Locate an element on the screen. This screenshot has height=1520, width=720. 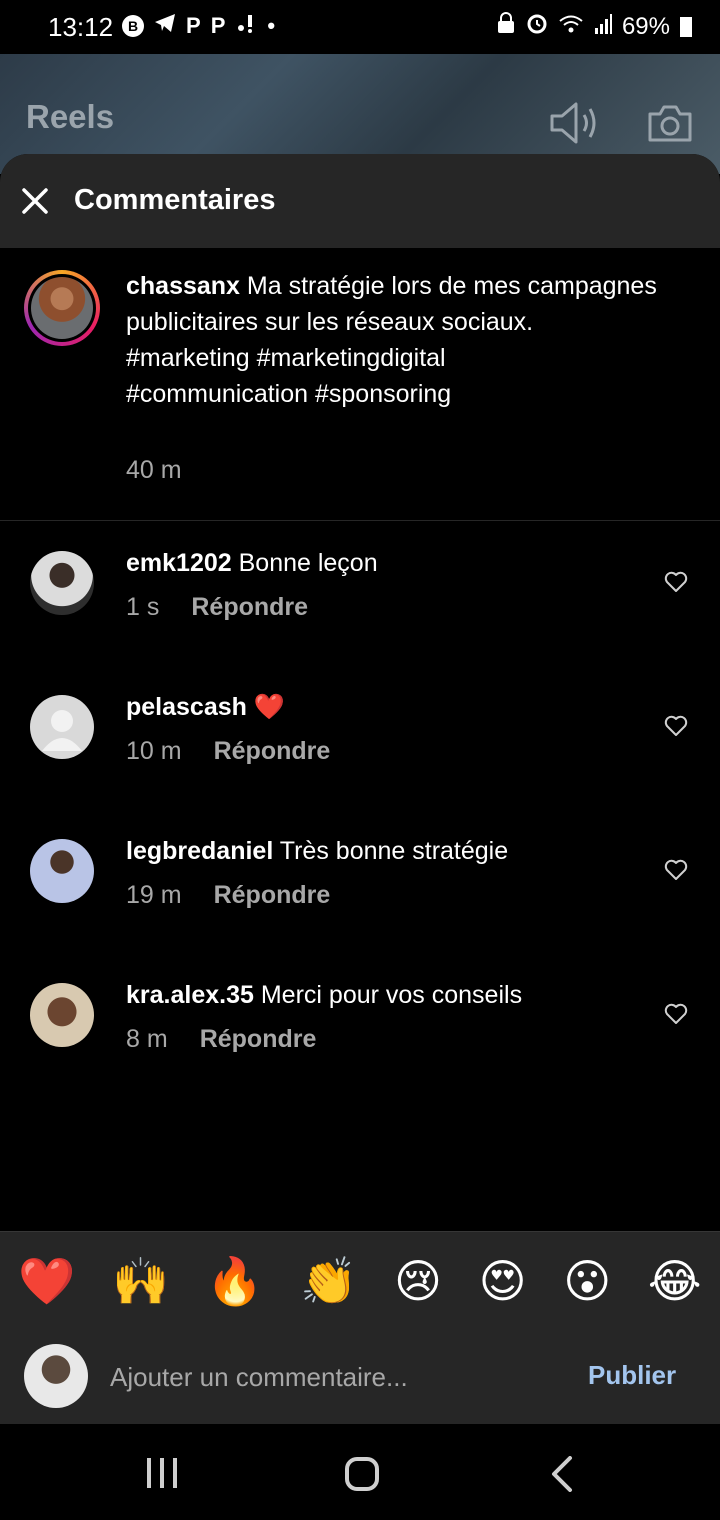
emoji-surprised-button: 😮 is located at coordinates (587, 1281).